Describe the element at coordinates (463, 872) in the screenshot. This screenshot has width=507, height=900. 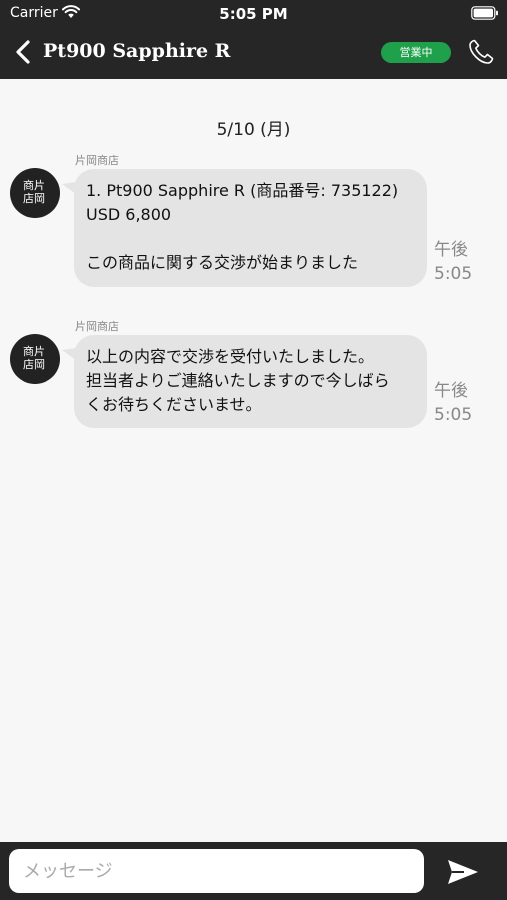
I see `send-icon` at that location.